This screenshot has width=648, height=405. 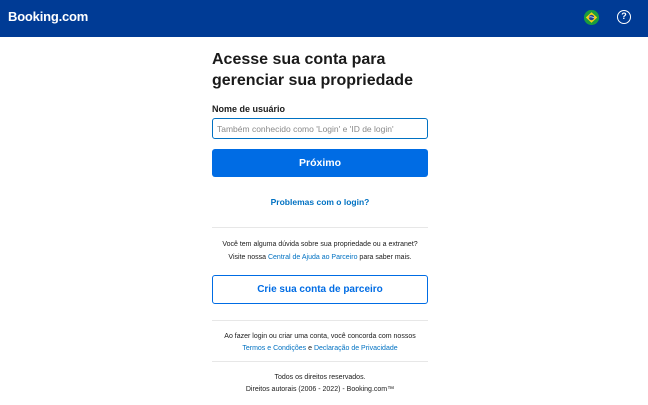 I want to click on partner-help-center-link: Central de Ajuda ao Parceiro, so click(x=313, y=257).